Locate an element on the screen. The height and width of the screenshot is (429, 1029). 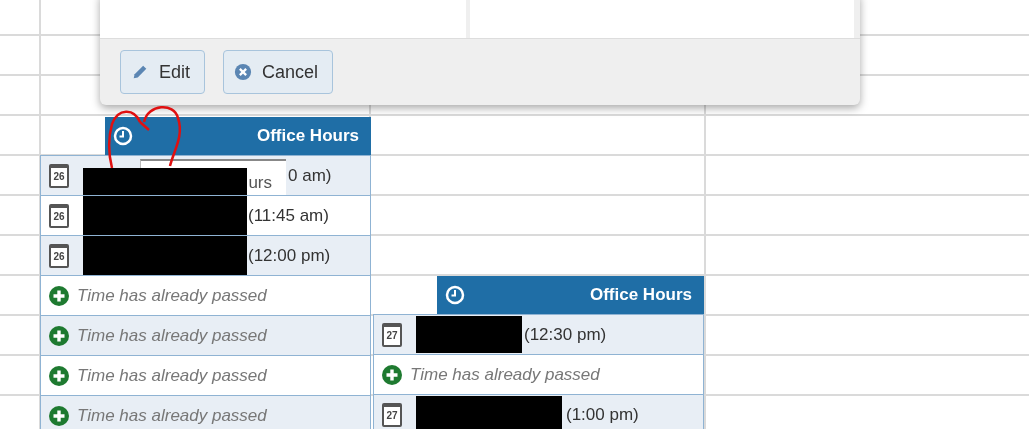
slot-time: (12:00 pm) is located at coordinates (289, 255).